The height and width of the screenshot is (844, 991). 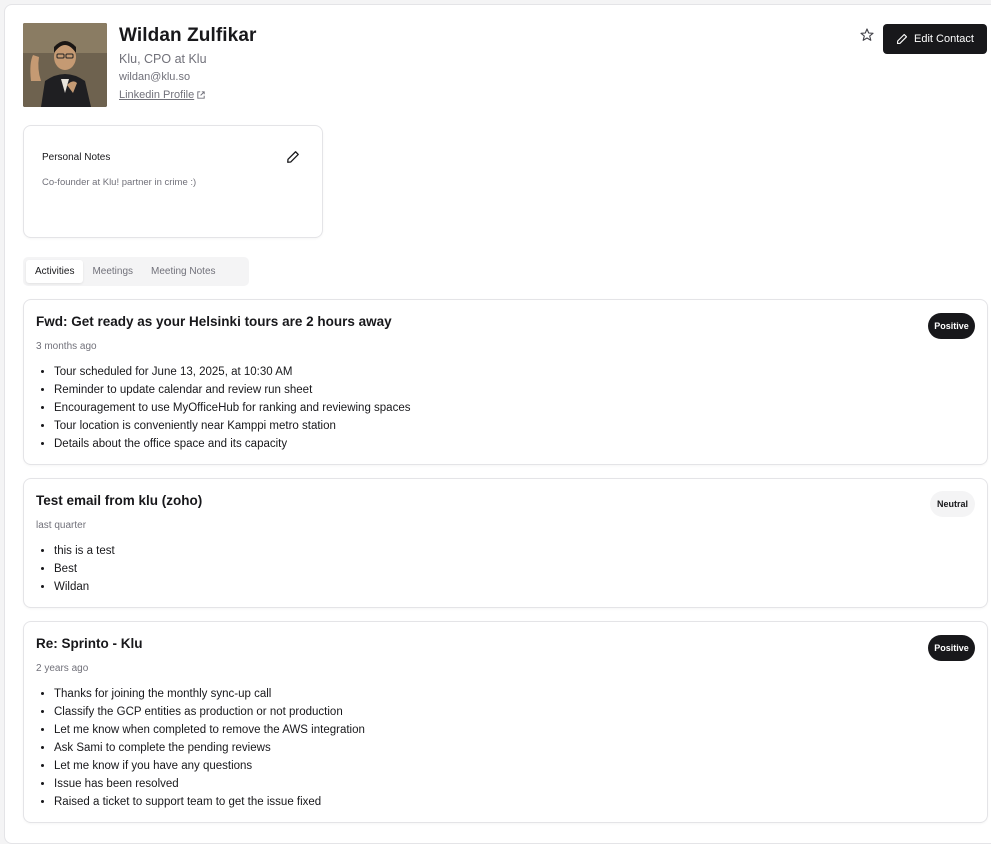 I want to click on list-item: this is a test, so click(x=84, y=551).